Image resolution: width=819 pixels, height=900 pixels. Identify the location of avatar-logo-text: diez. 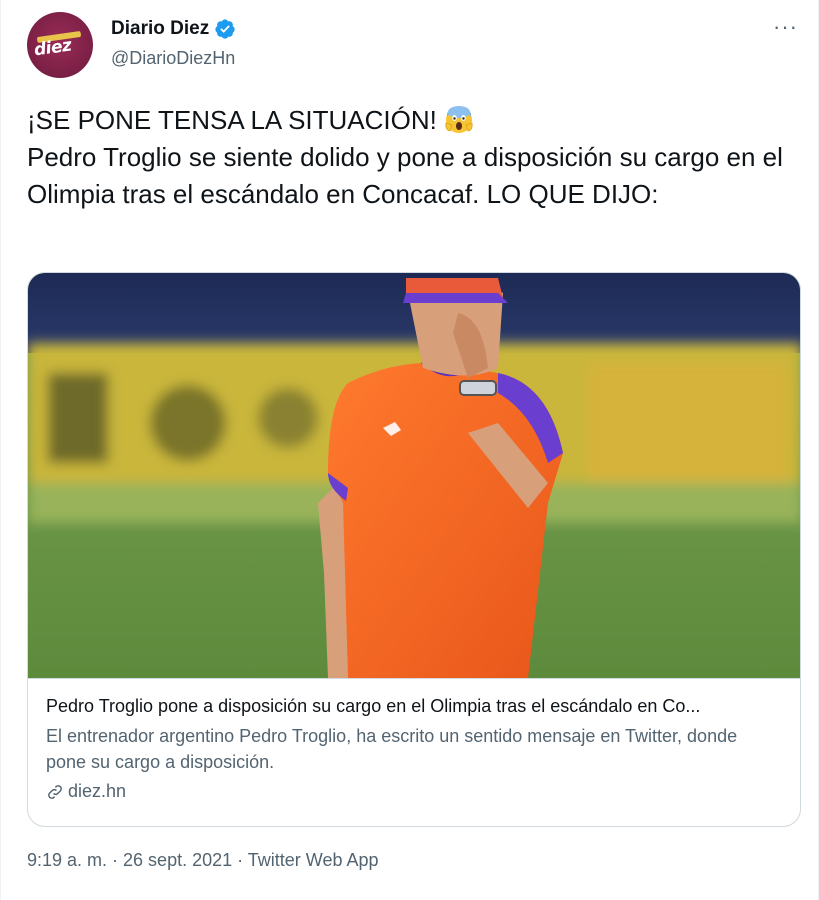
(52, 48).